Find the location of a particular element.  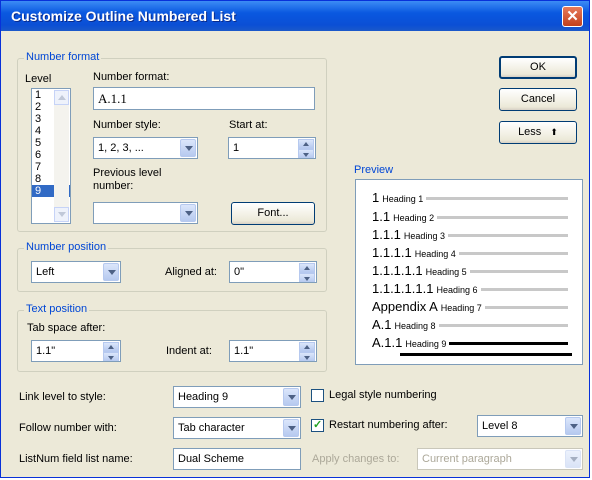

start-at-spinner: 1 is located at coordinates (272, 148).